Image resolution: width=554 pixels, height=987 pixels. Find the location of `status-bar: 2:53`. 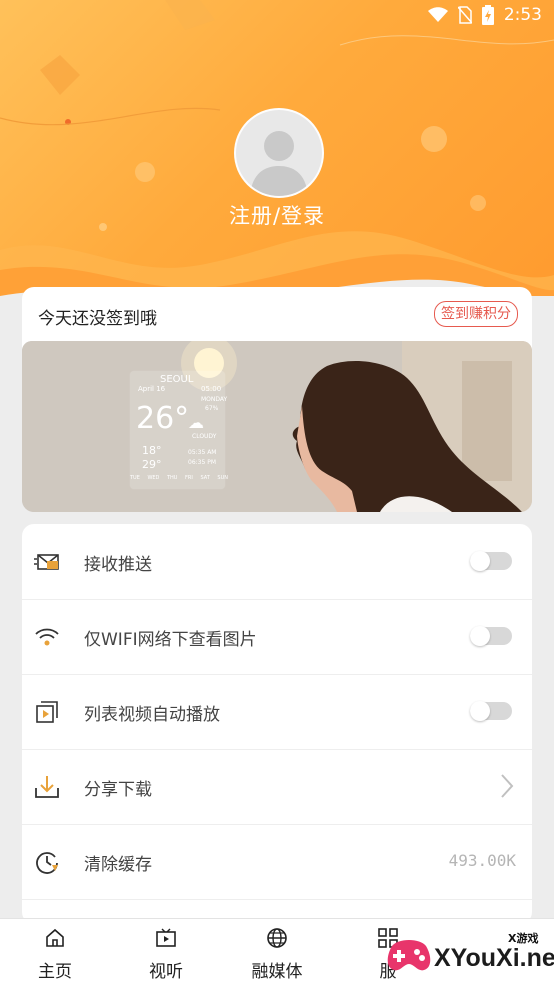

status-bar: 2:53 is located at coordinates (277, 17).